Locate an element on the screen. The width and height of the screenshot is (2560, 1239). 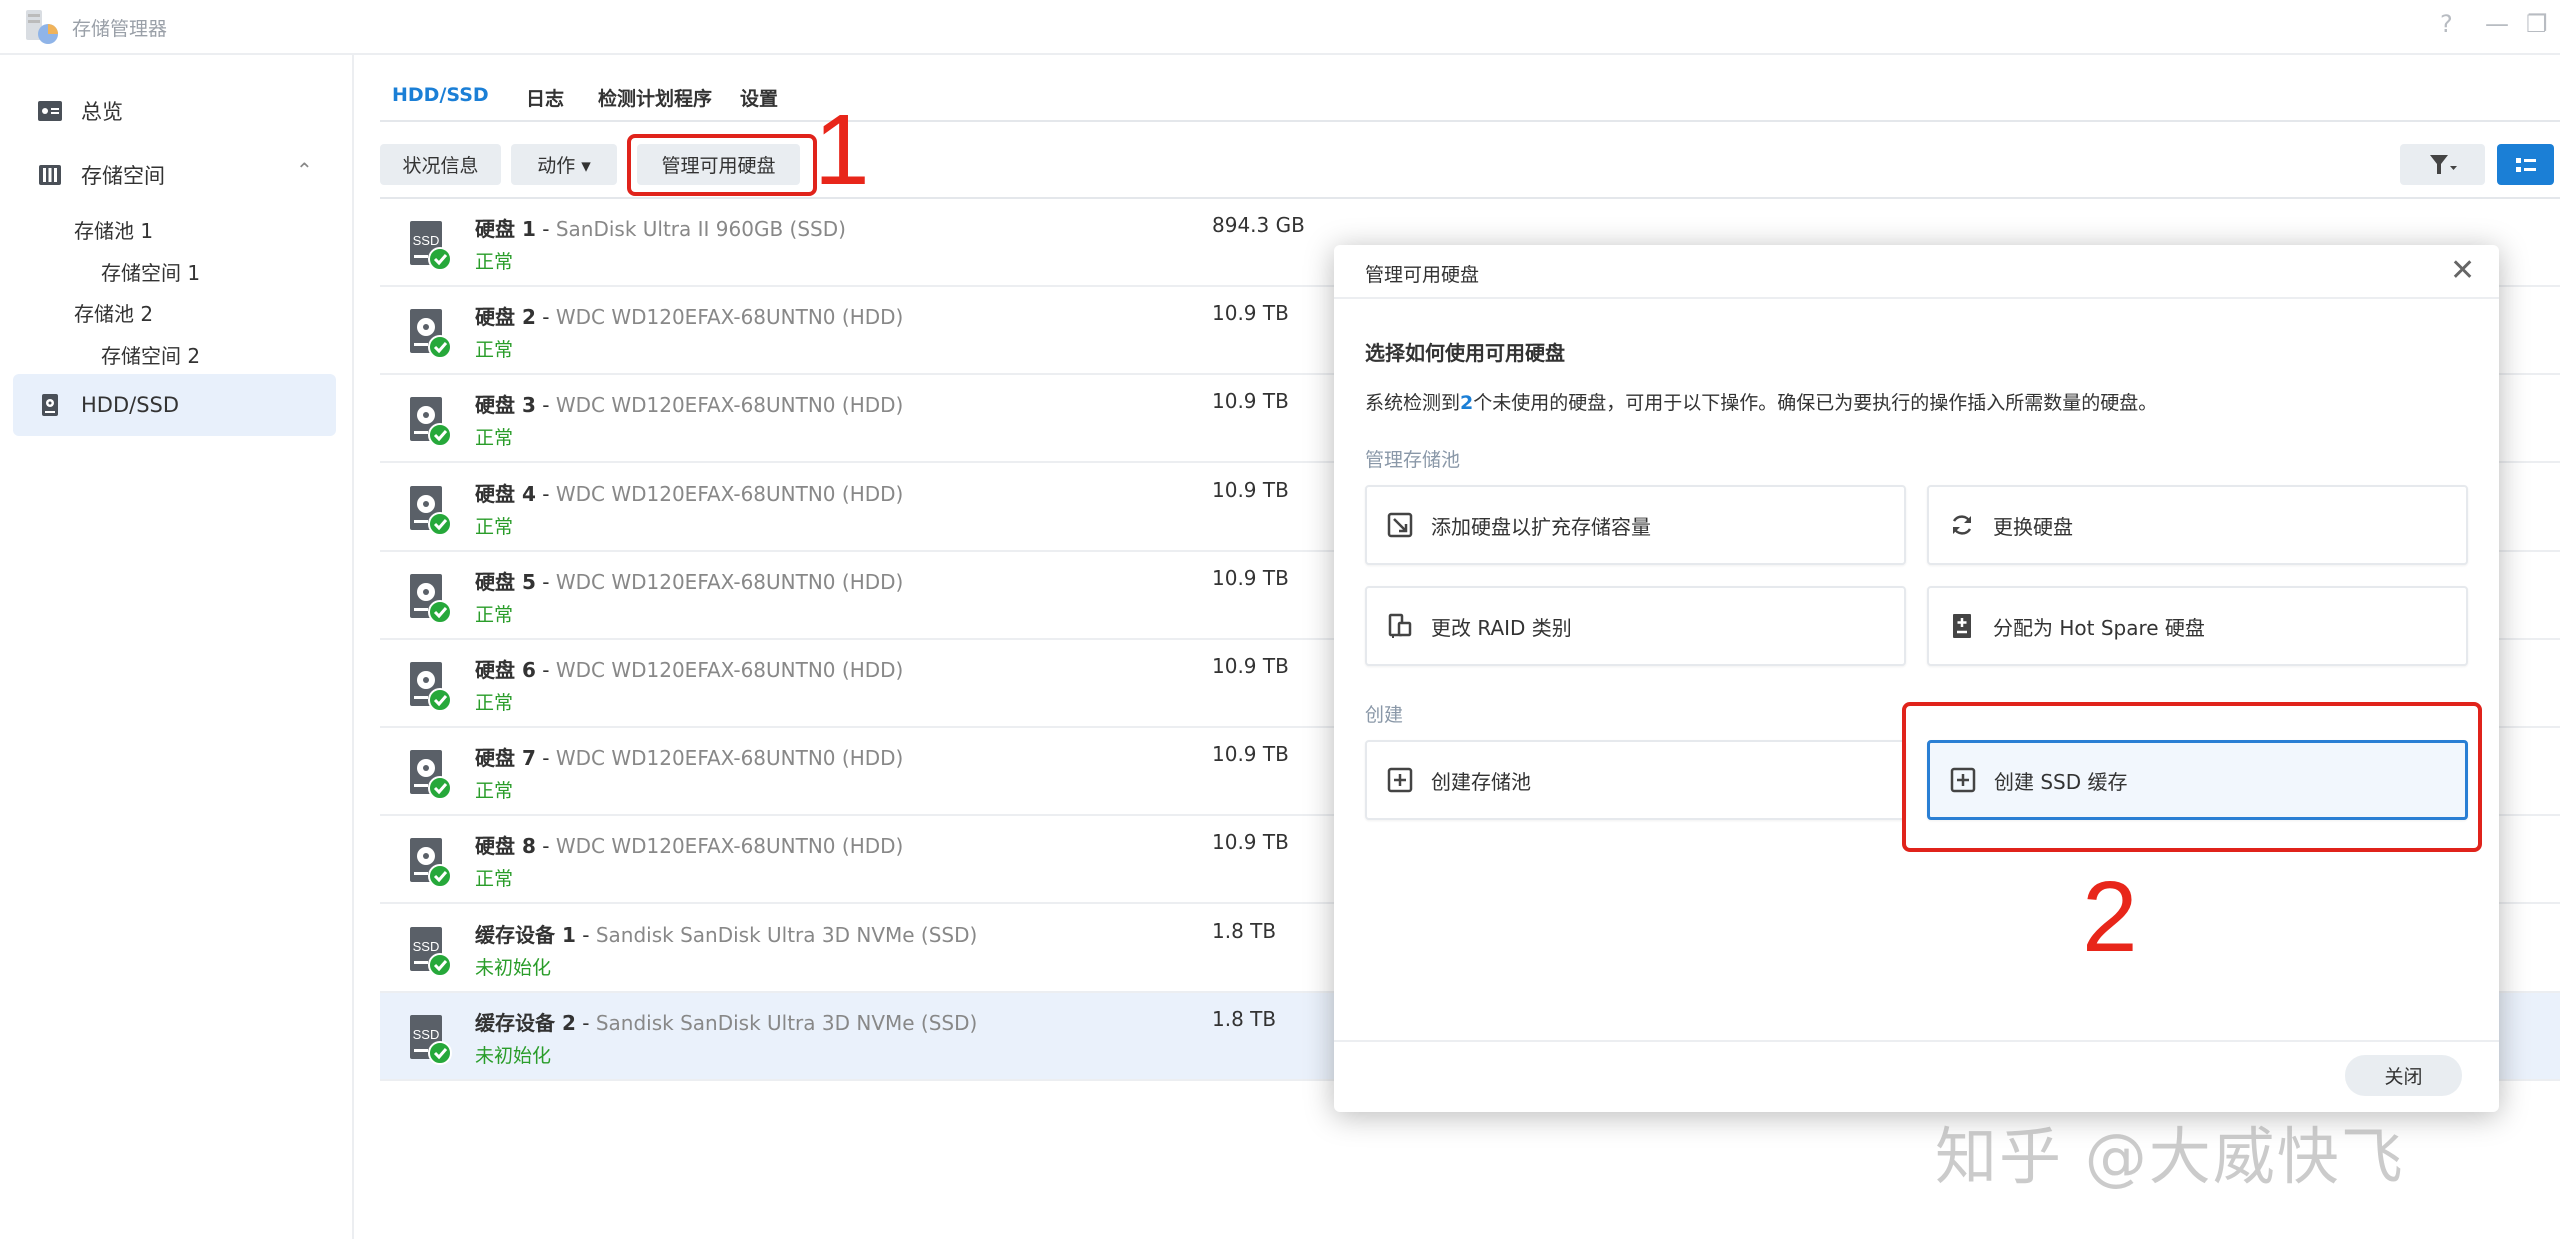
sidebar-item-label: 总览 is located at coordinates (102, 112).